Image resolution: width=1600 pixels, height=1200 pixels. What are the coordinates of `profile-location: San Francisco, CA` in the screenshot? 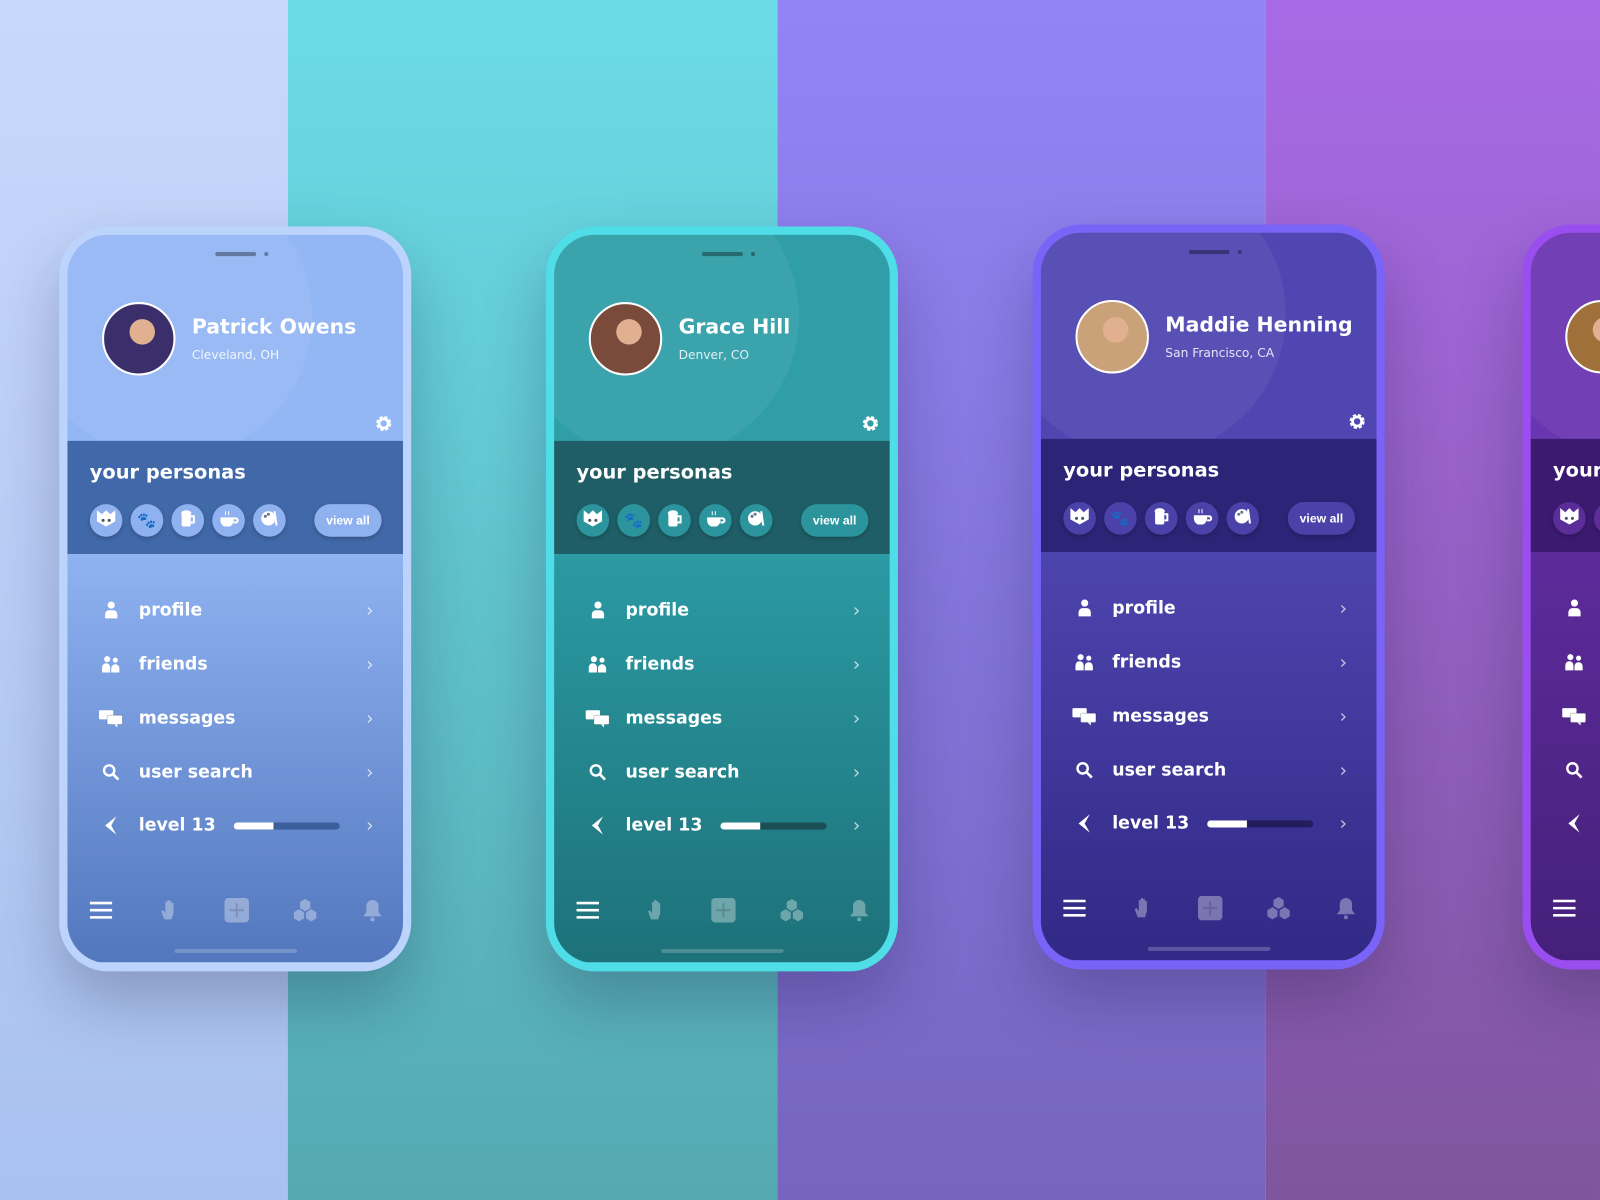 It's located at (1220, 353).